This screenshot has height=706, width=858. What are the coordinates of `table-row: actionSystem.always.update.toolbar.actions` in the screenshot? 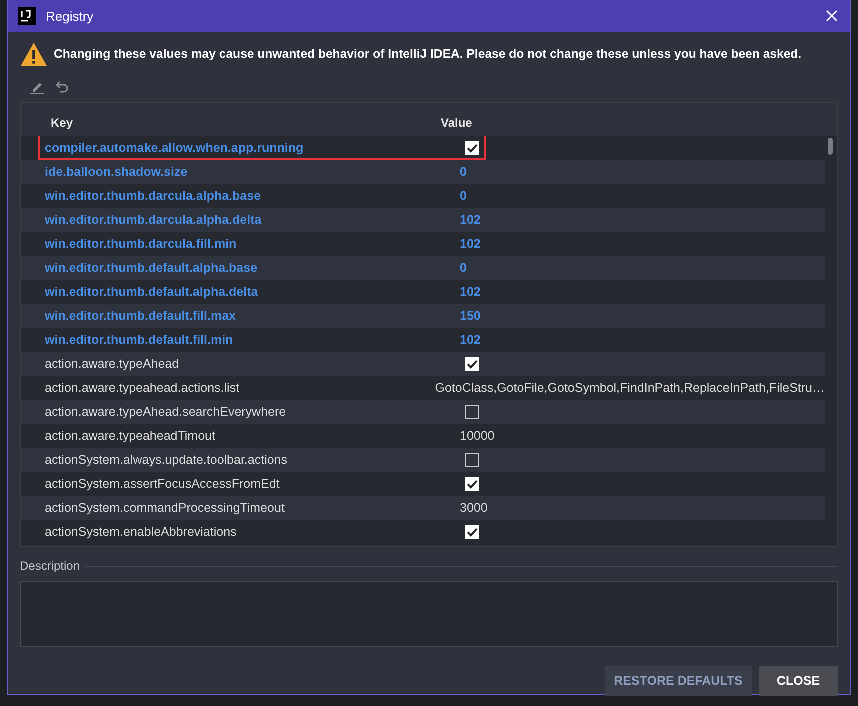 It's located at (423, 460).